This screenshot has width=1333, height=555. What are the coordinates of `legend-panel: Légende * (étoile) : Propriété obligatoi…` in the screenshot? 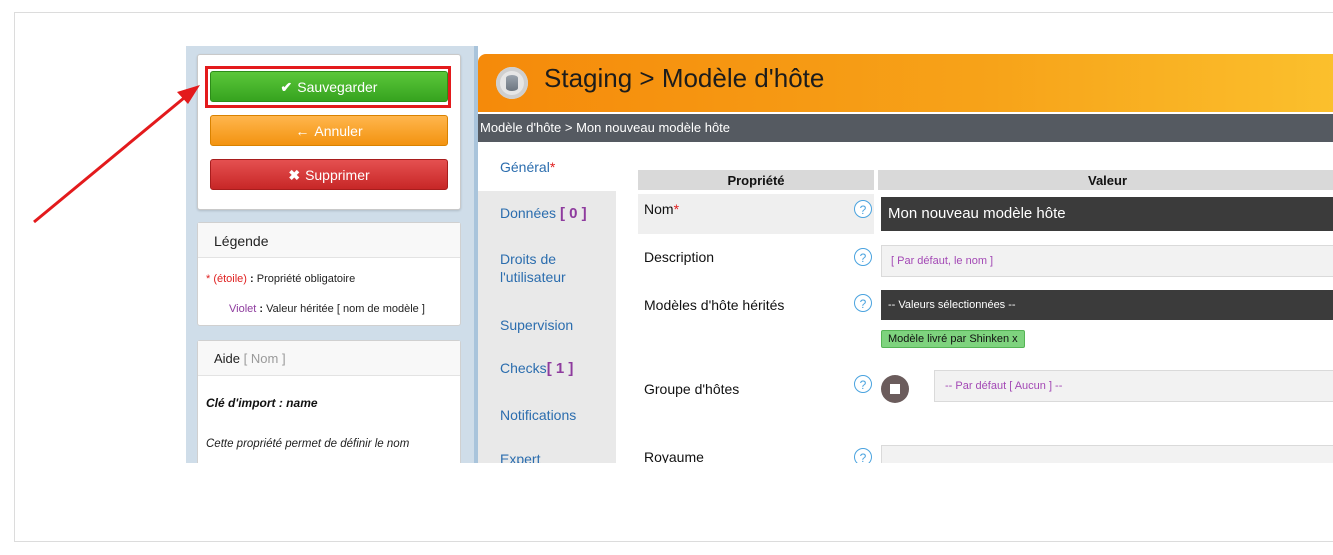 It's located at (329, 274).